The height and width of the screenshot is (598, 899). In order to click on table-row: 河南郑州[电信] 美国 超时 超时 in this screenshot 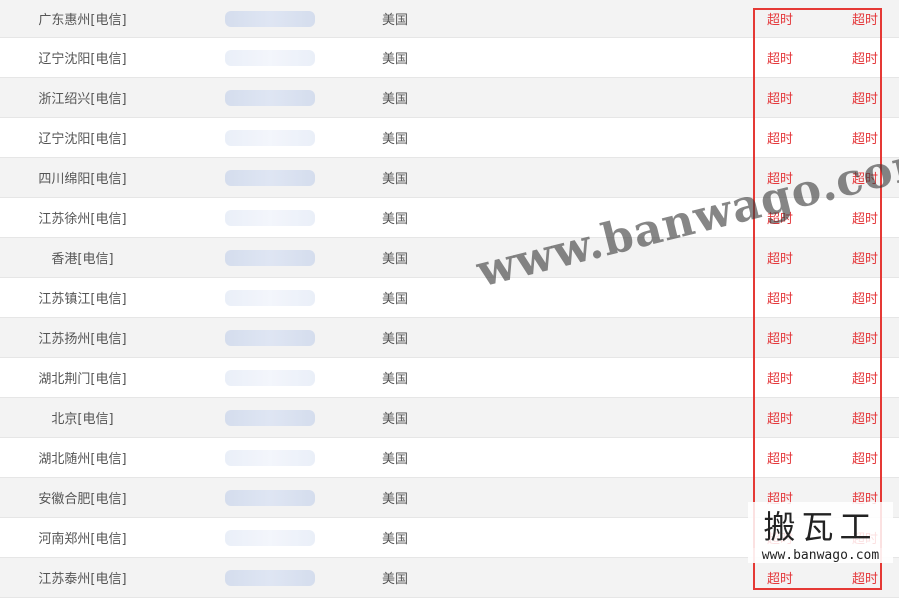, I will do `click(449, 538)`.